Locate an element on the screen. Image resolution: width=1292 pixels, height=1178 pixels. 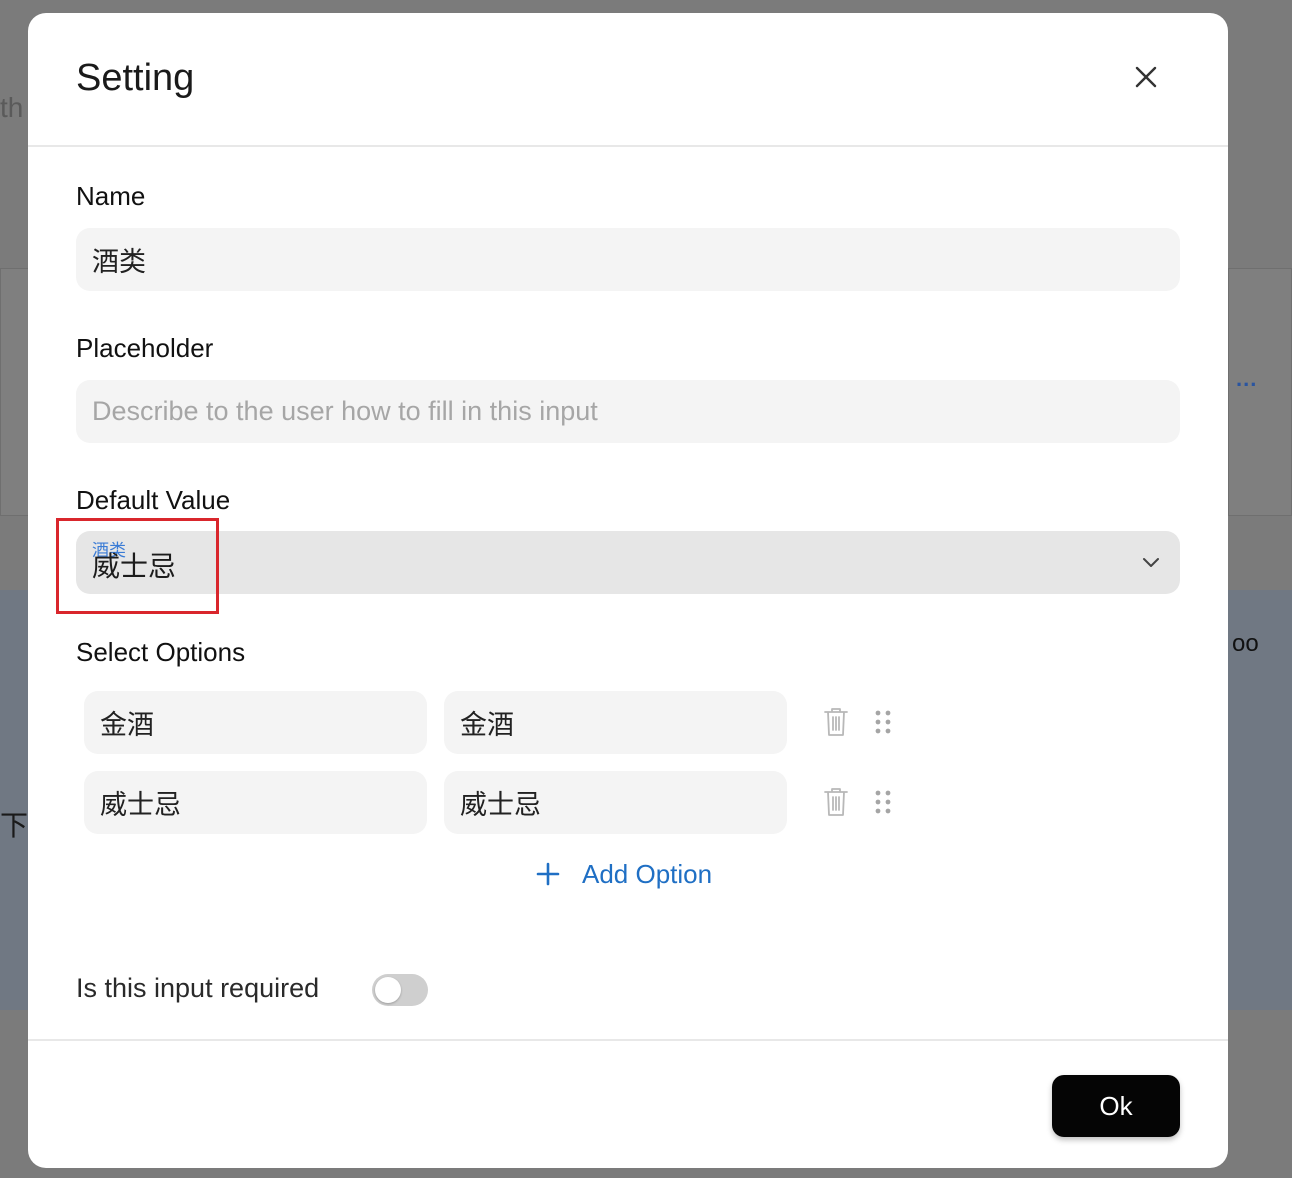
select-options-label: Select Options is located at coordinates (161, 652).